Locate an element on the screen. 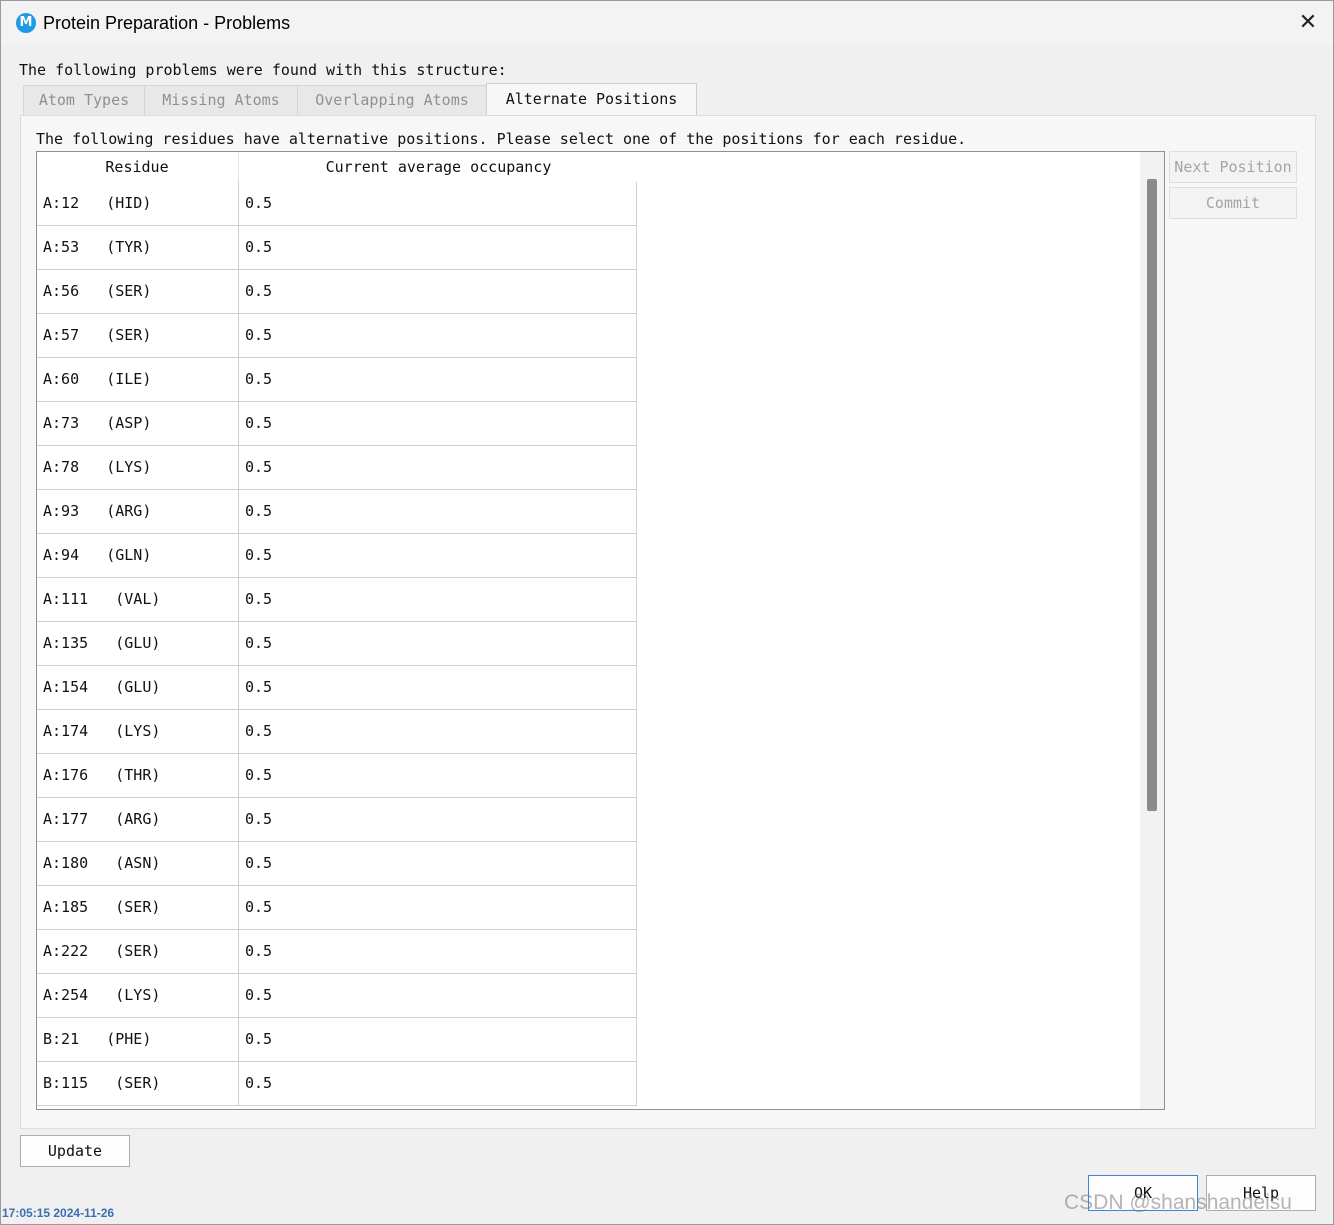 Image resolution: width=1334 pixels, height=1225 pixels. table-row: B:115 (SER) 0.5 is located at coordinates (337, 1084).